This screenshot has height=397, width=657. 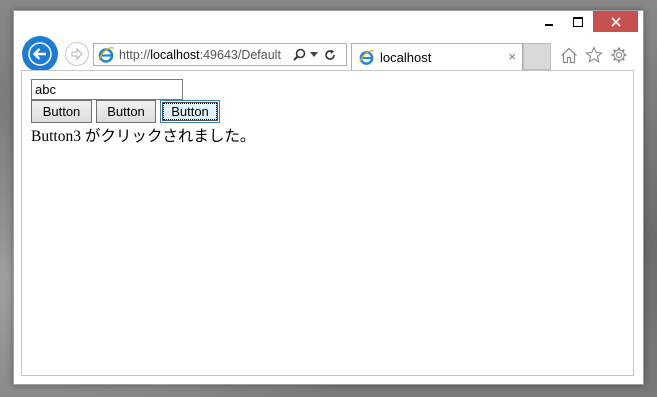 I want to click on close-icon, so click(x=615, y=21).